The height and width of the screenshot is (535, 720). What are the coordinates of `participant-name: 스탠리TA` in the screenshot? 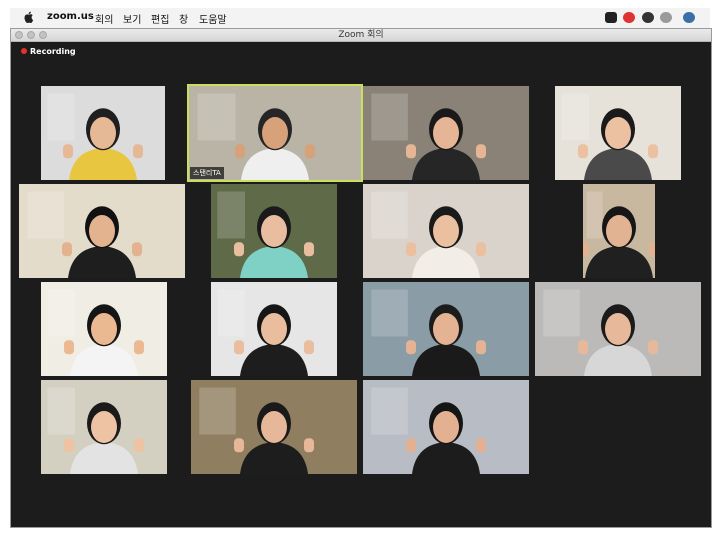 It's located at (207, 173).